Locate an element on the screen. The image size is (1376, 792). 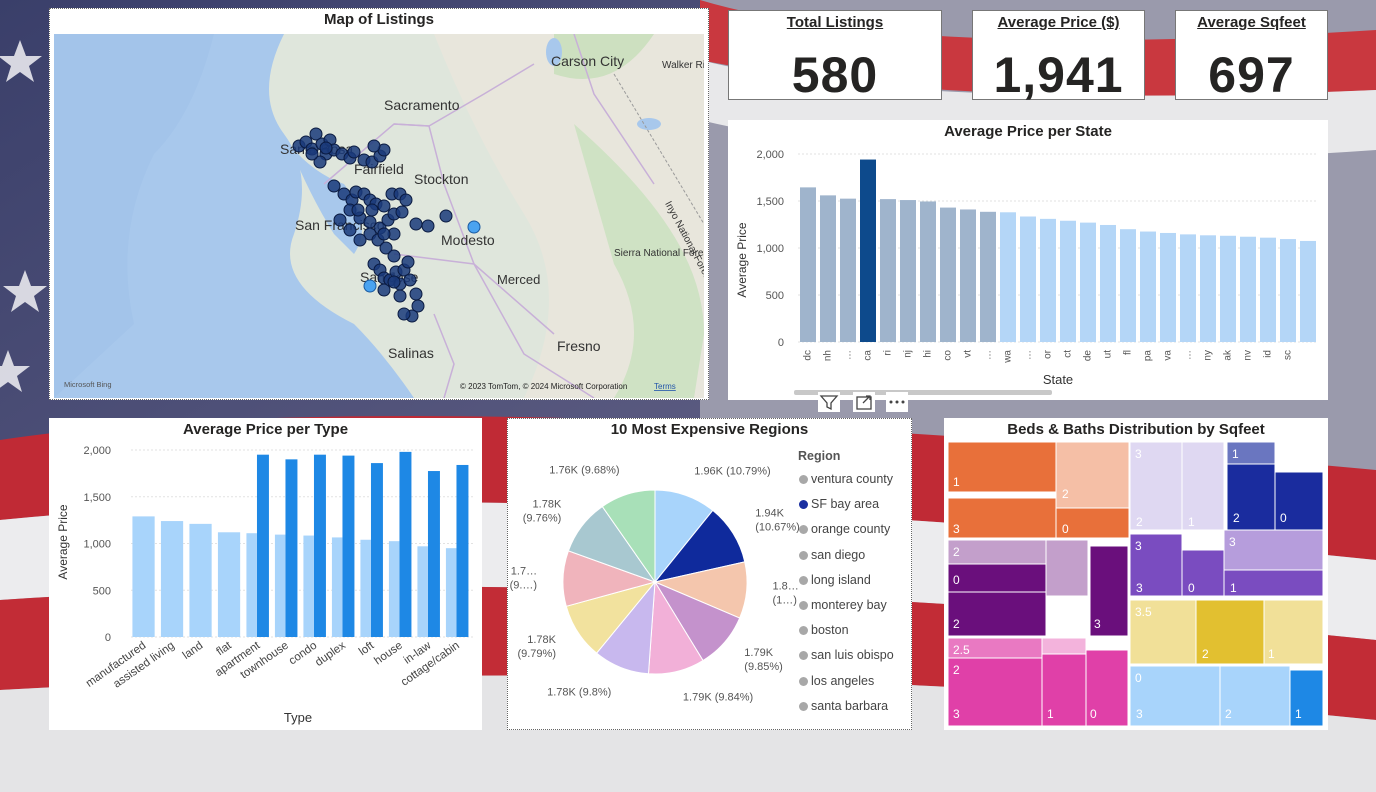
pie-legend-item: long island is located at coordinates (835, 580).